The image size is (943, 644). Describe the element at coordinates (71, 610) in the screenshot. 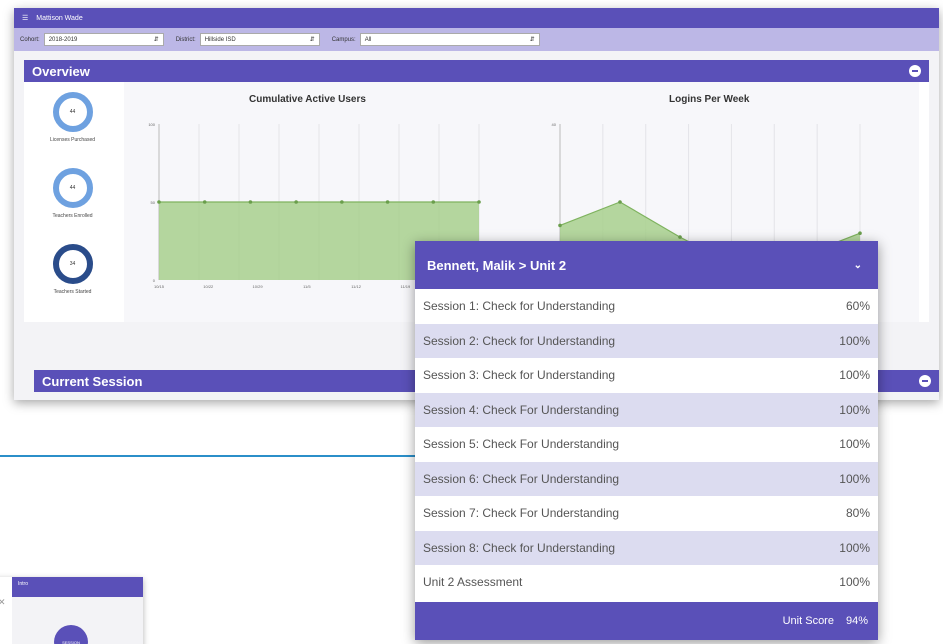

I see `session-thumbnail: ✕ Intro SESSION` at that location.